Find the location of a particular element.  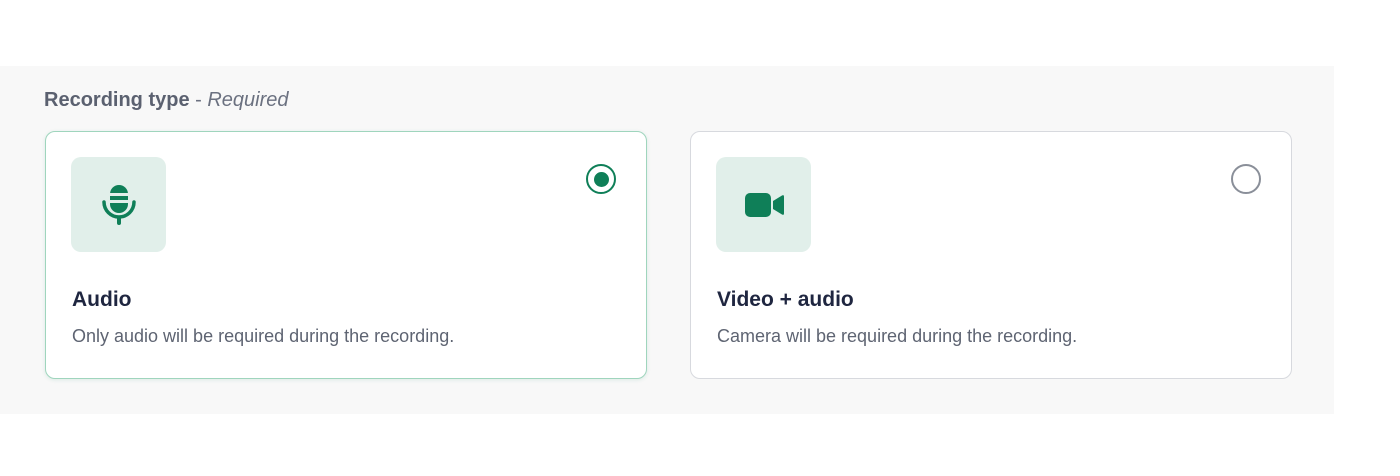

recording-type-label: Recording type - Required is located at coordinates (166, 100).